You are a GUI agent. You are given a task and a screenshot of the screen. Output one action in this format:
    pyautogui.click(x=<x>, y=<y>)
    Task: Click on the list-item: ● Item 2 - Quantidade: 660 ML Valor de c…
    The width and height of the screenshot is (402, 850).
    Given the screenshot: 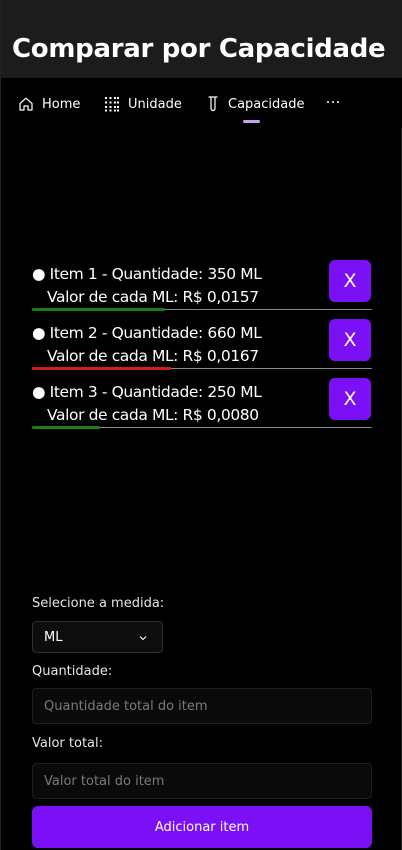 What is the action you would take?
    pyautogui.click(x=202, y=345)
    